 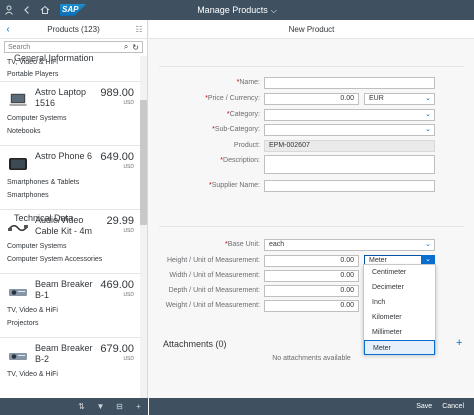 I want to click on search-input: Search ⌕ ↻, so click(x=73, y=47).